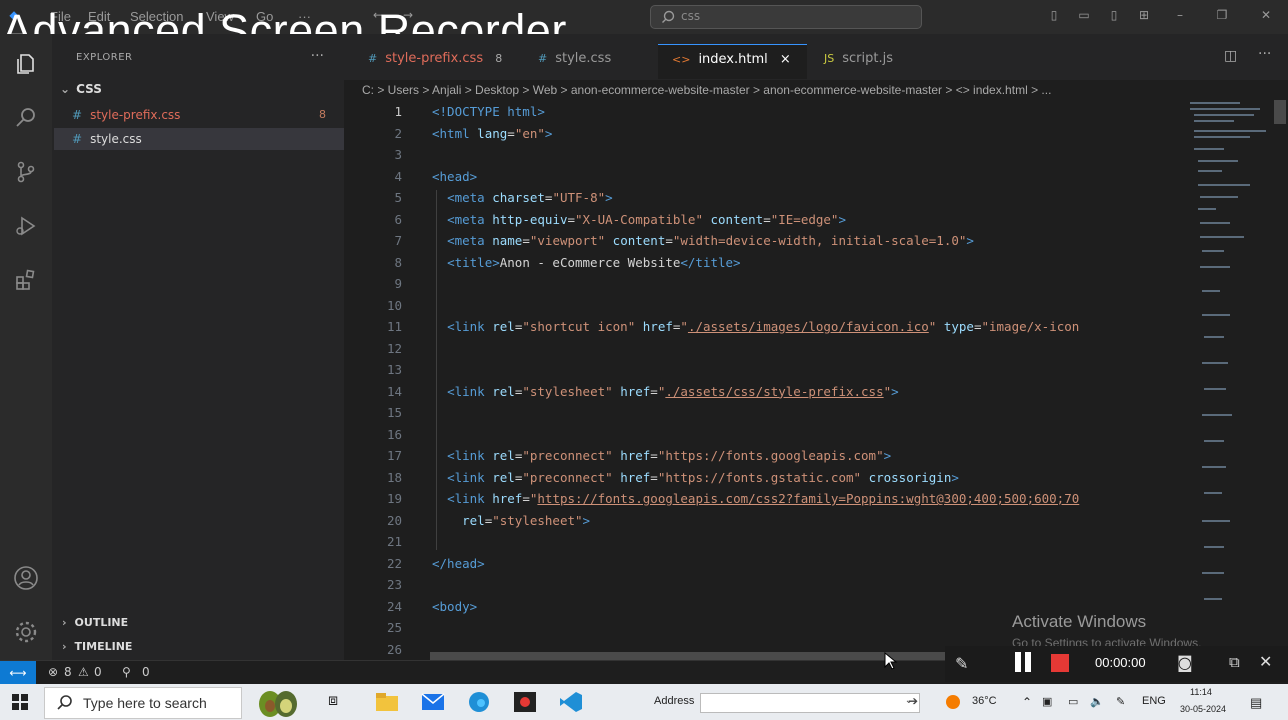  Describe the element at coordinates (26, 578) in the screenshot. I see `account-icon` at that location.